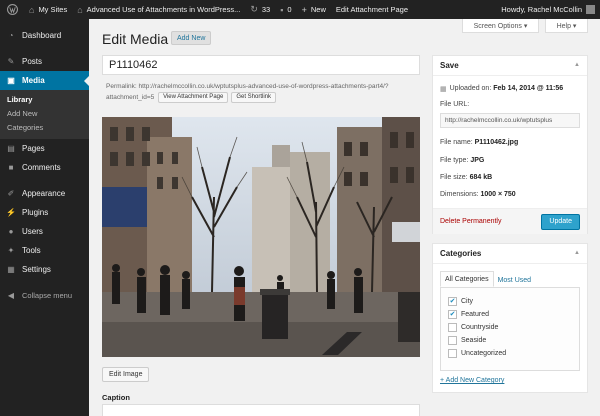 The image size is (600, 416). Describe the element at coordinates (513, 340) in the screenshot. I see `list-item: Seaside` at that location.